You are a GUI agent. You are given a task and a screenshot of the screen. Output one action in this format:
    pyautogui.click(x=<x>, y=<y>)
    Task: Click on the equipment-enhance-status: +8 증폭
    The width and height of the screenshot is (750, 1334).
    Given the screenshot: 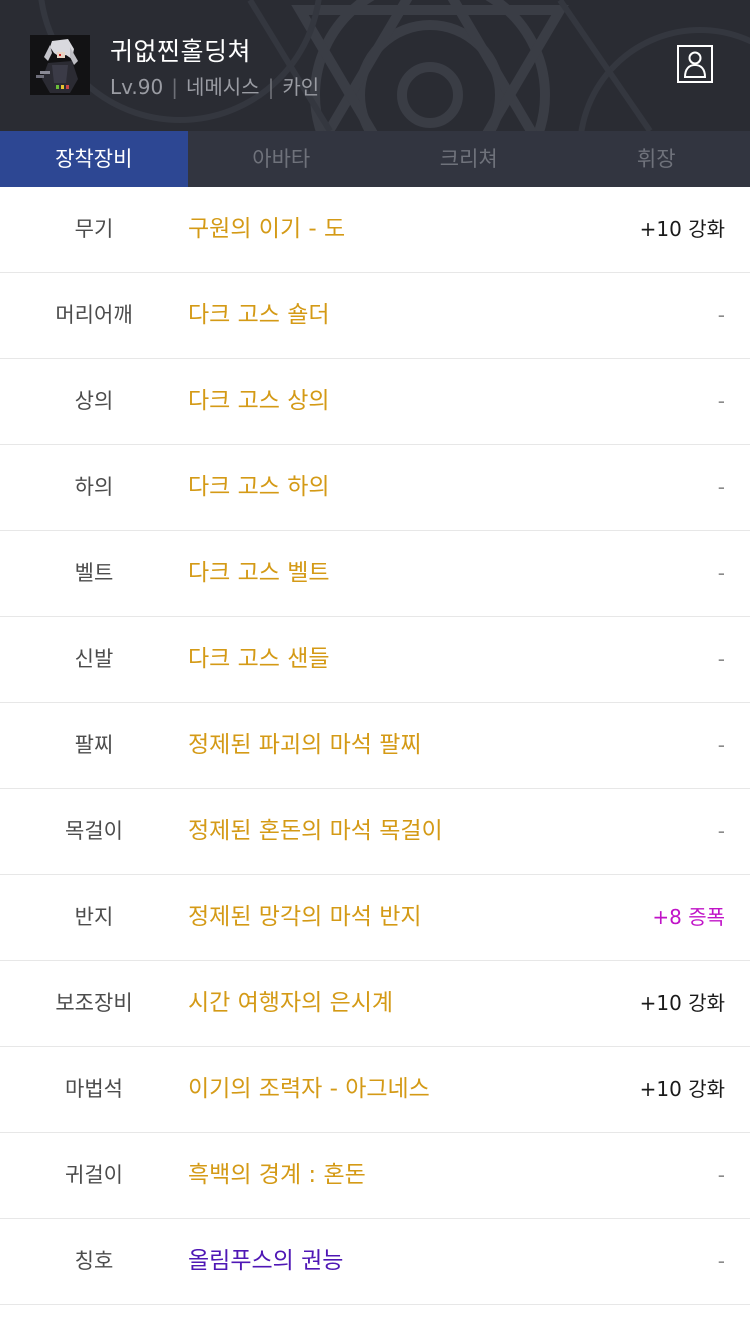 What is the action you would take?
    pyautogui.click(x=688, y=917)
    